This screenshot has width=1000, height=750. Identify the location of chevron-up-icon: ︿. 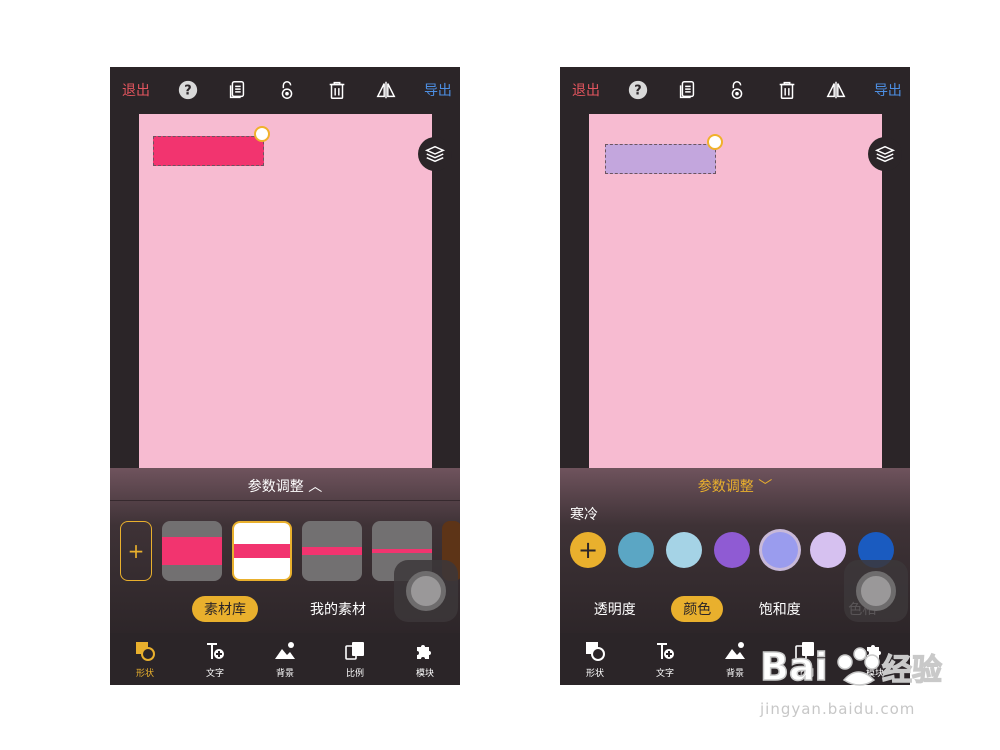
(313, 487).